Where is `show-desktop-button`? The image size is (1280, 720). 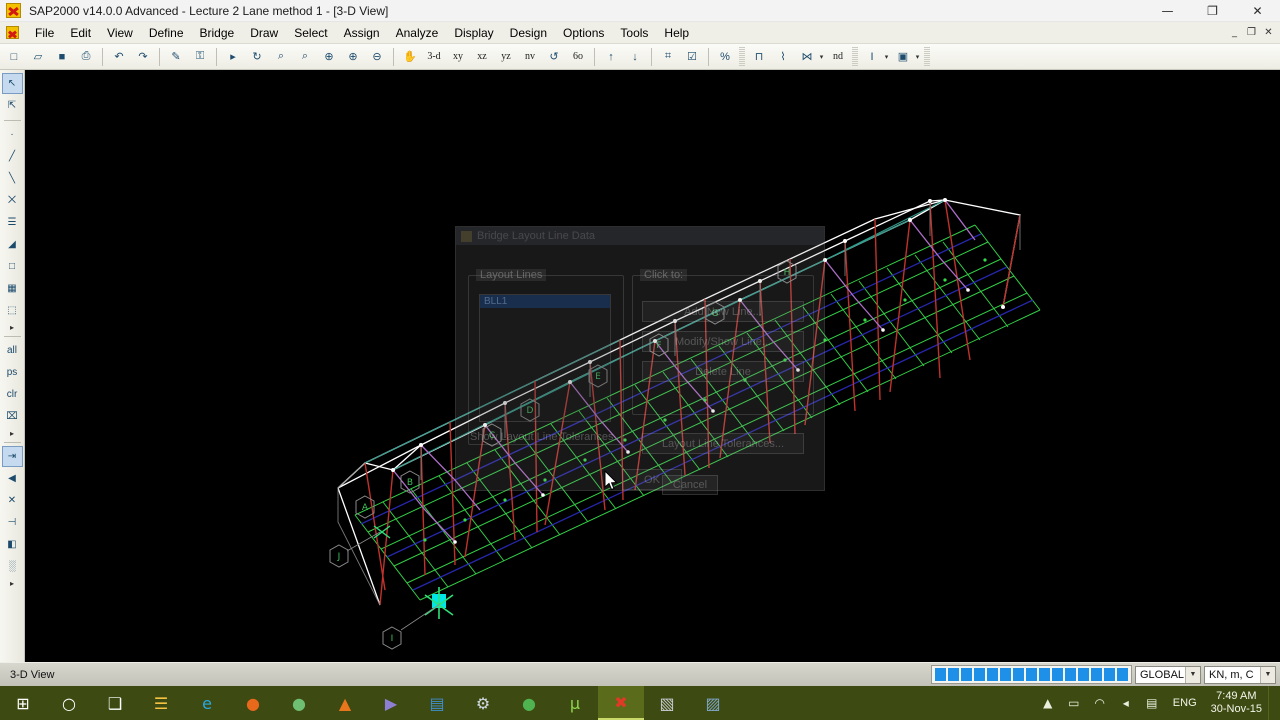
show-desktop-button is located at coordinates (1271, 703).